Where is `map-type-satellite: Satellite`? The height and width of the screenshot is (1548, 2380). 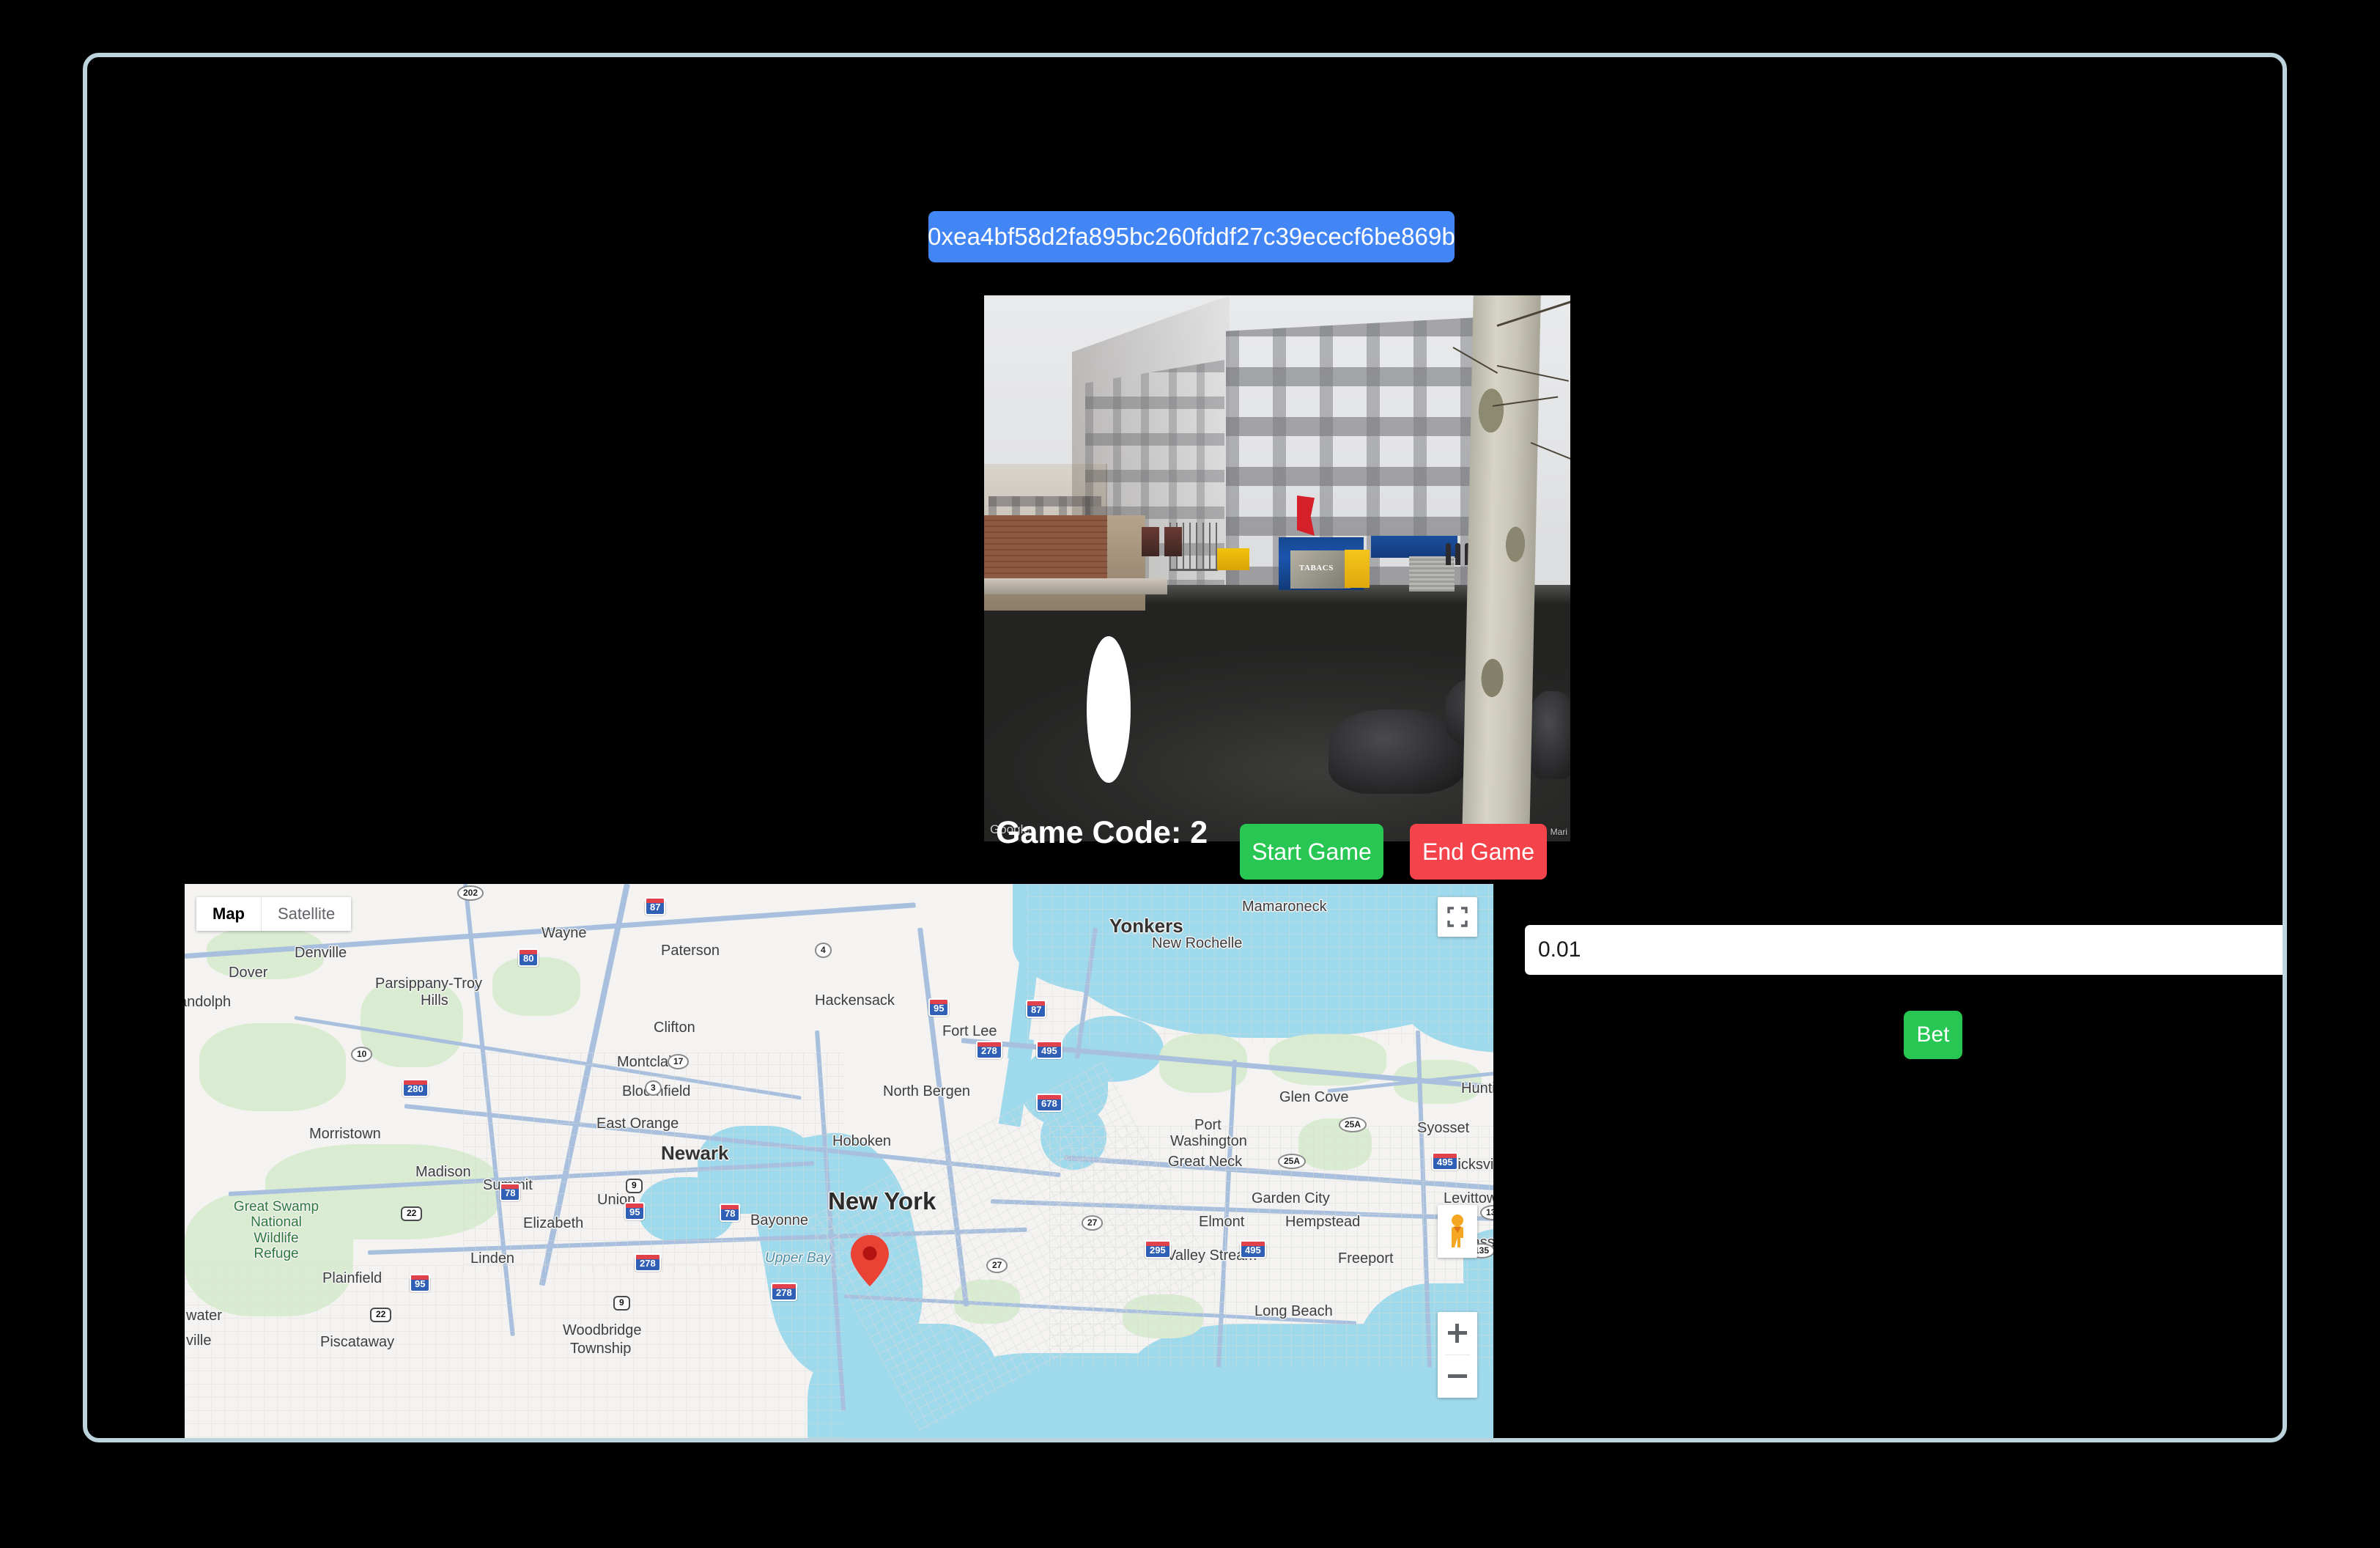 map-type-satellite: Satellite is located at coordinates (306, 914).